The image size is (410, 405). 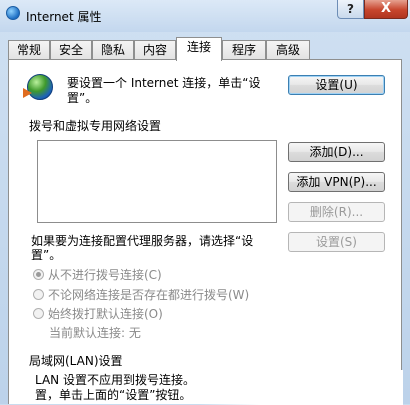 I want to click on lan-settings-header: 局域网(LAN)设置, so click(x=76, y=361).